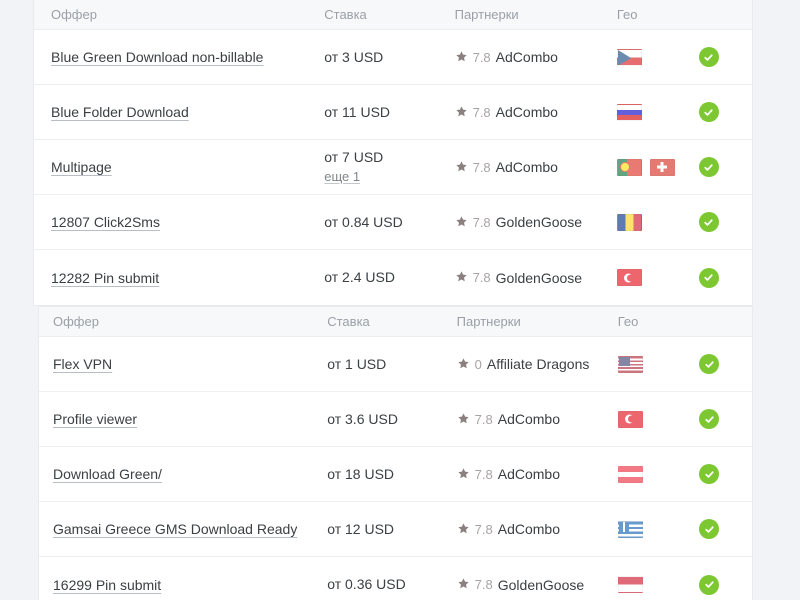 The height and width of the screenshot is (600, 800). I want to click on rate-cell: от 0.84 USD, so click(389, 222).